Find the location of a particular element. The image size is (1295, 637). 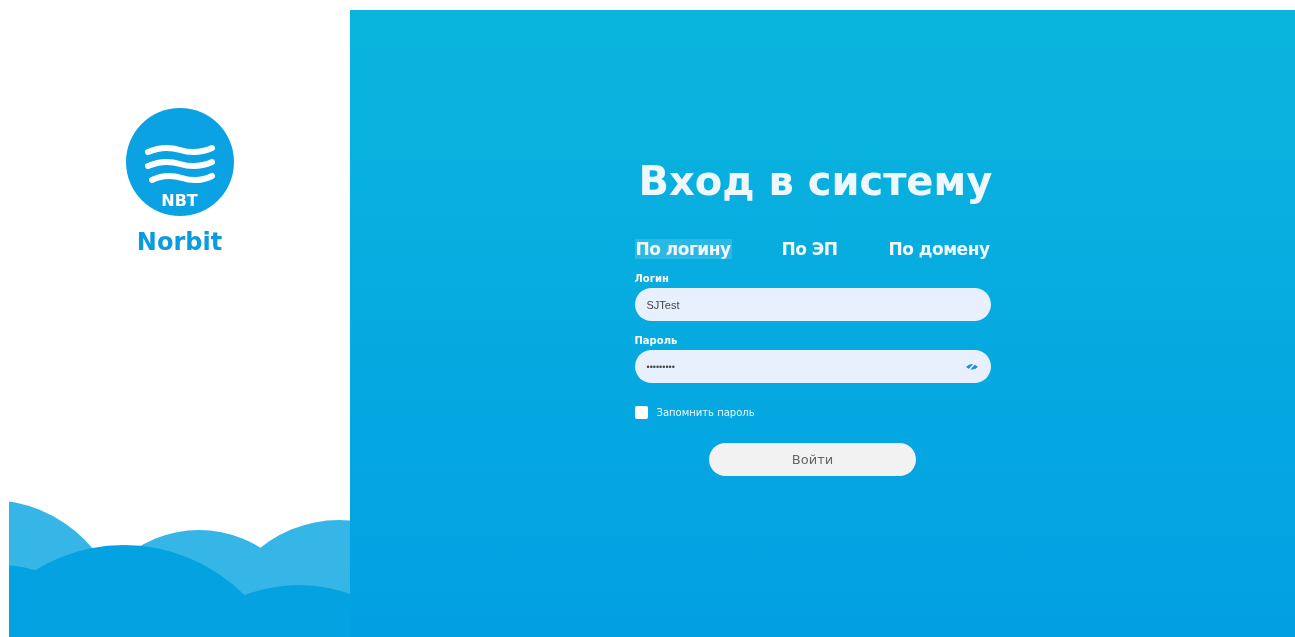

field-label: Пароль is located at coordinates (656, 340).